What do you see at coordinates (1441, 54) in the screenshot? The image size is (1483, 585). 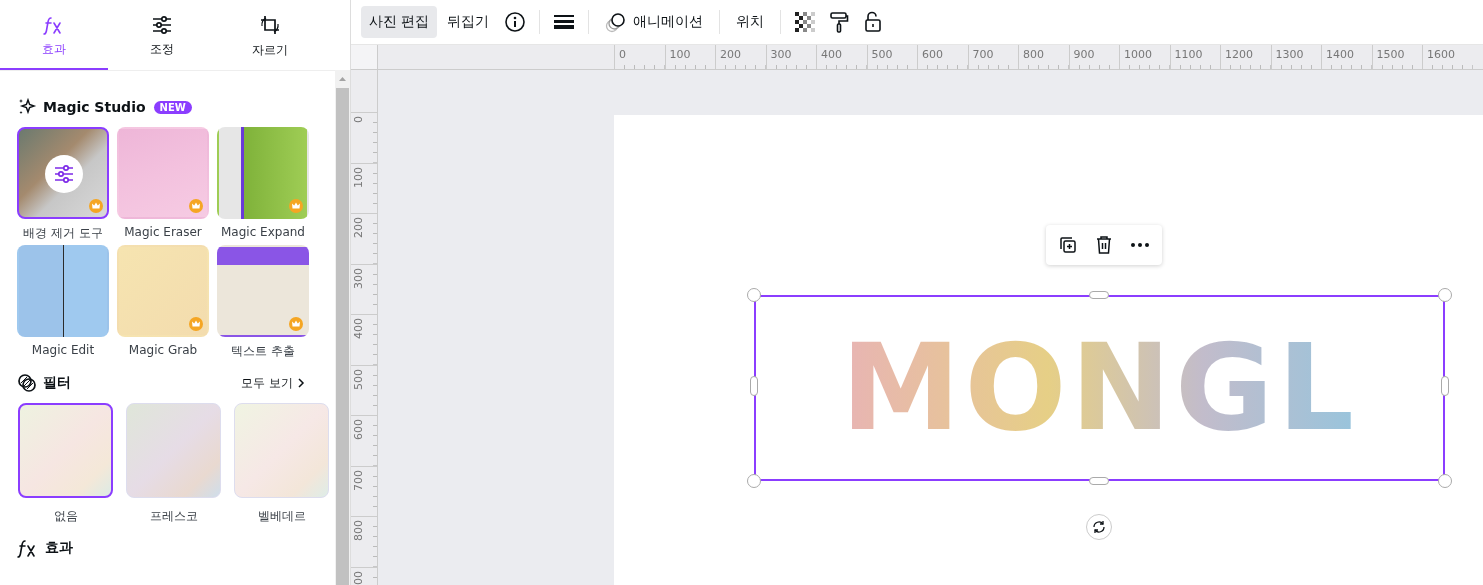 I see `ruler-label: 1600` at bounding box center [1441, 54].